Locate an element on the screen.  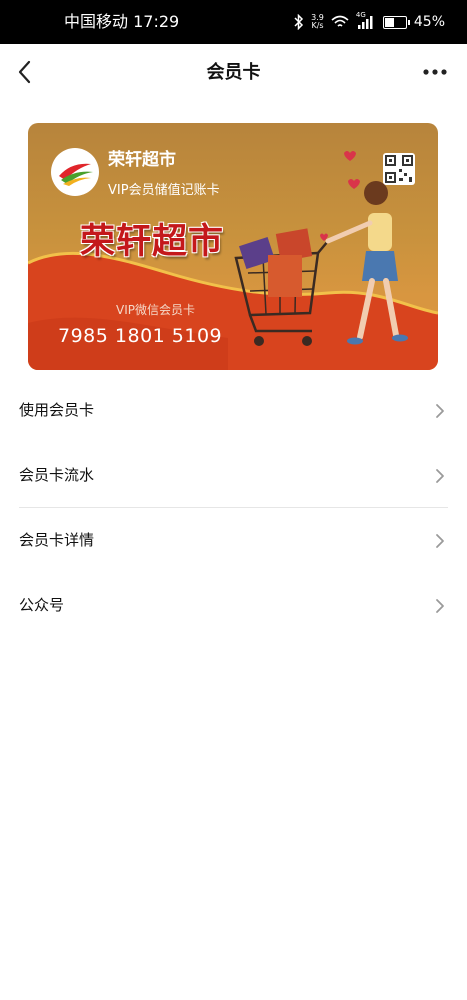
signal-4g-icon: 4G is located at coordinates (366, 20).